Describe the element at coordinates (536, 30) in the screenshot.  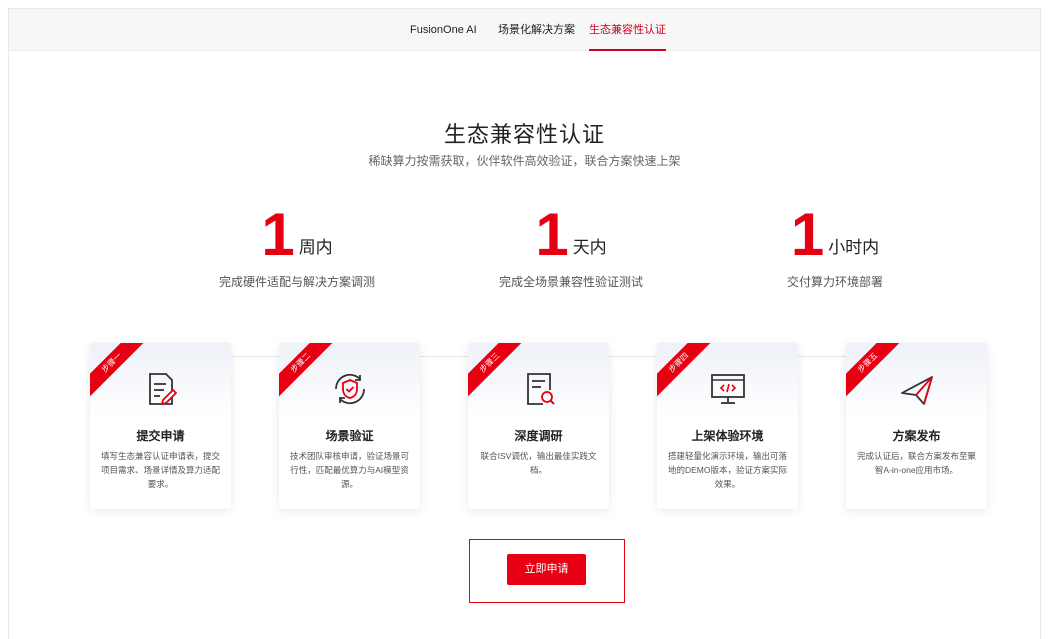
I see `tab-scenario-solutions: 场景化解决方案` at that location.